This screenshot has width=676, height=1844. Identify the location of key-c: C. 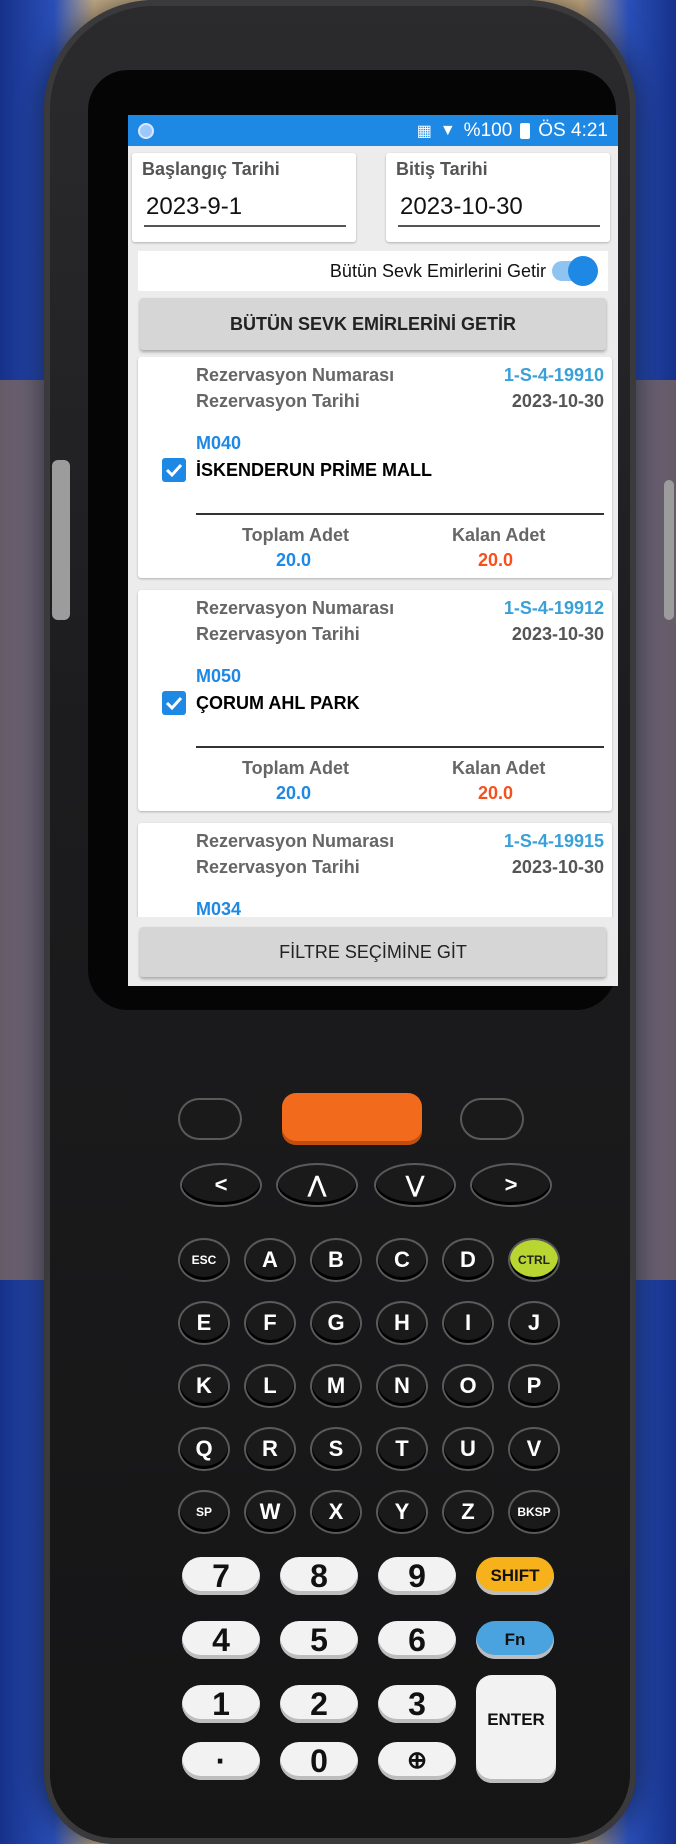
(402, 1260).